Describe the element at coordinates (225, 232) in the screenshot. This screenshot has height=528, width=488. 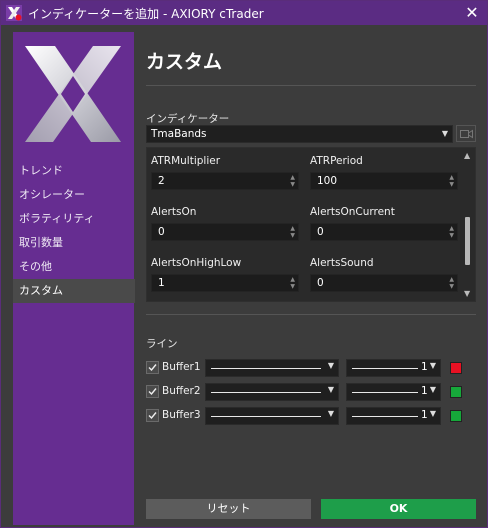
I see `param-alertson-input: 0 ▲ ▼` at that location.